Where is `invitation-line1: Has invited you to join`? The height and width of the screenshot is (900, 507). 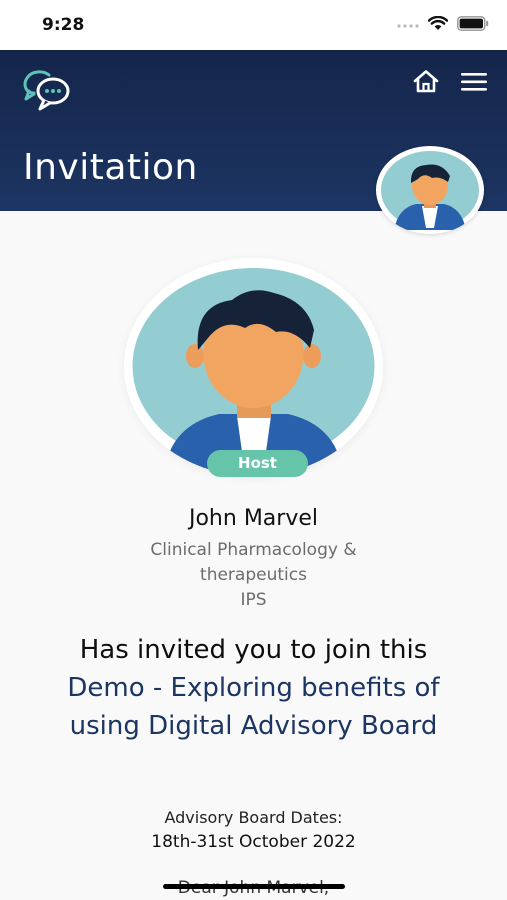 invitation-line1: Has invited you to join is located at coordinates (225, 650).